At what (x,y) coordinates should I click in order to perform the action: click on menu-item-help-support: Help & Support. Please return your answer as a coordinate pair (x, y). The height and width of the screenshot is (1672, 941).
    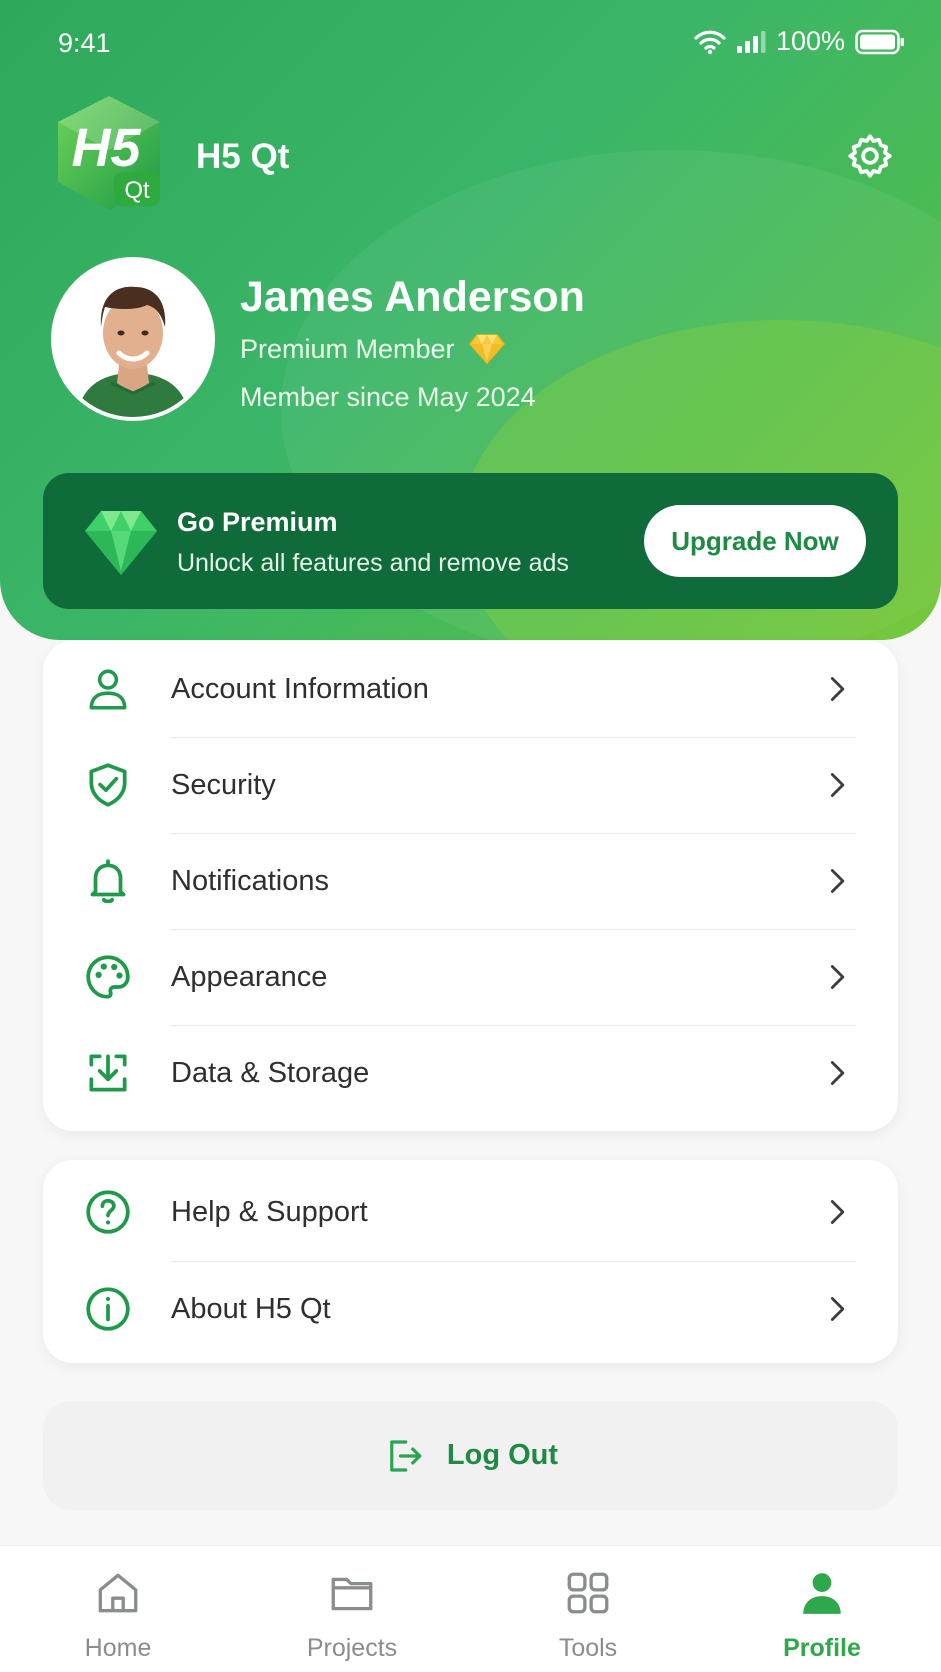
    Looking at the image, I should click on (470, 1212).